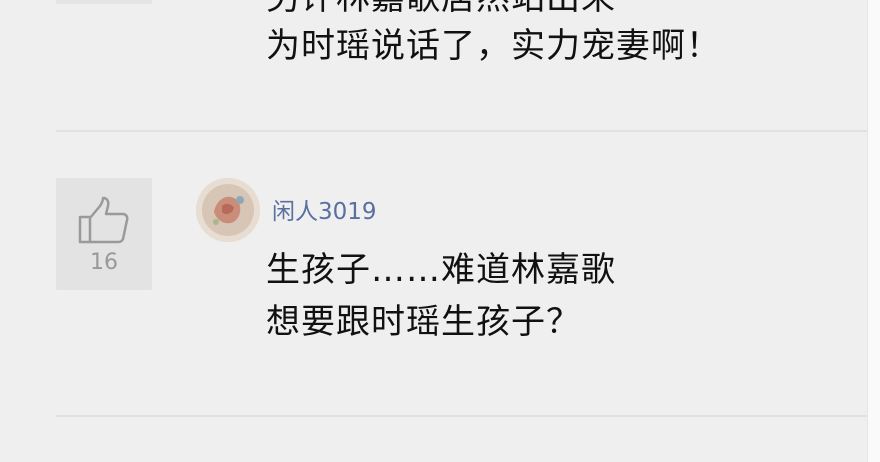  Describe the element at coordinates (441, 270) in the screenshot. I see `comment-text-line-1: 生孩子……难道林嘉歌` at that location.